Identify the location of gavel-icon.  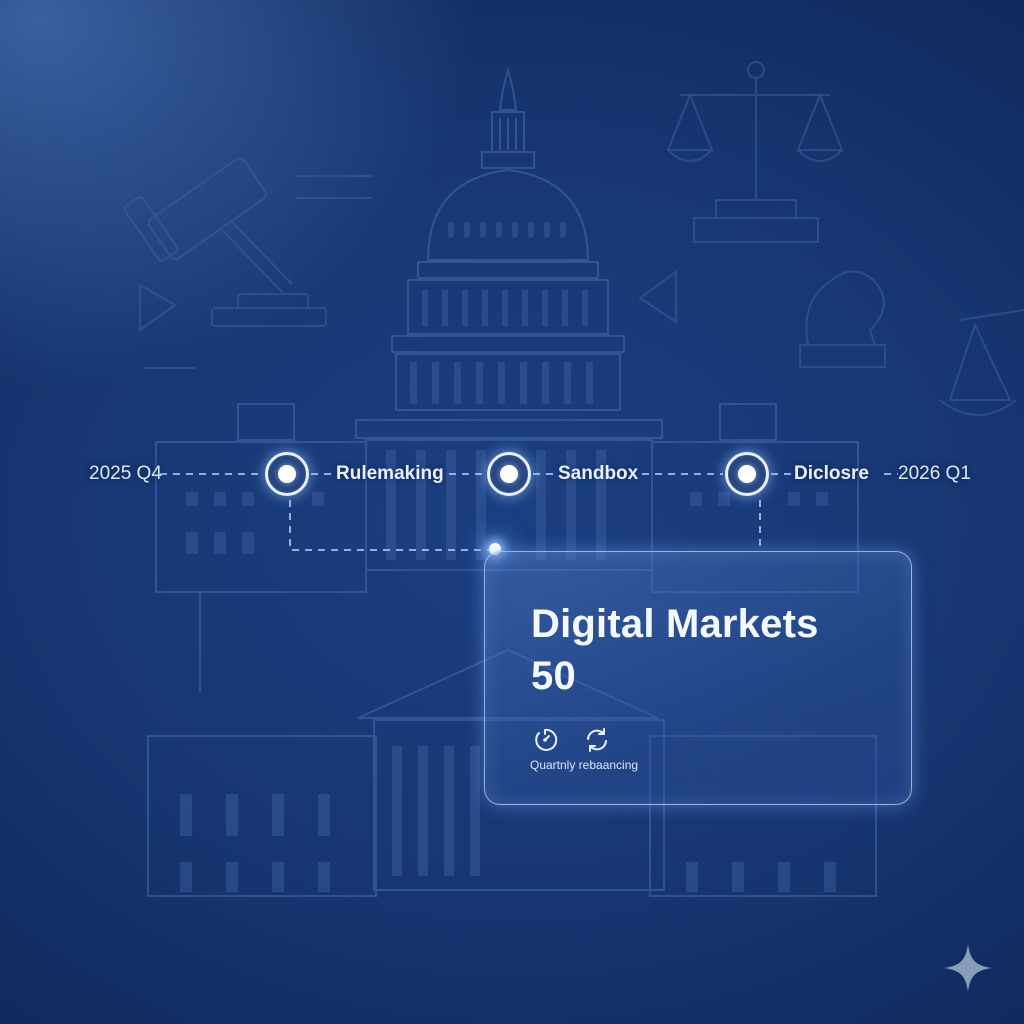
(225, 242).